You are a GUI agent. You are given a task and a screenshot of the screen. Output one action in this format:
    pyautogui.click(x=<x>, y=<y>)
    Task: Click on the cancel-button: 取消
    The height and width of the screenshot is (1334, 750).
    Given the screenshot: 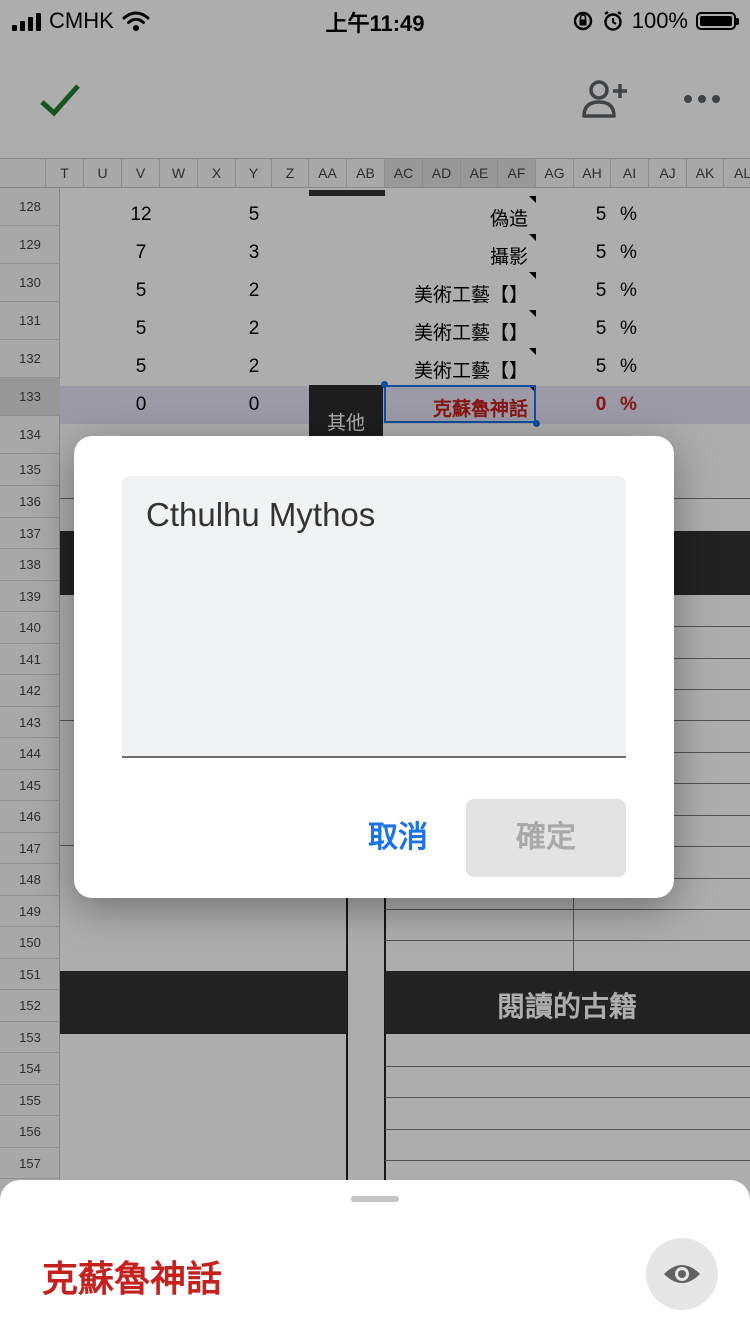 What is the action you would take?
    pyautogui.click(x=398, y=838)
    